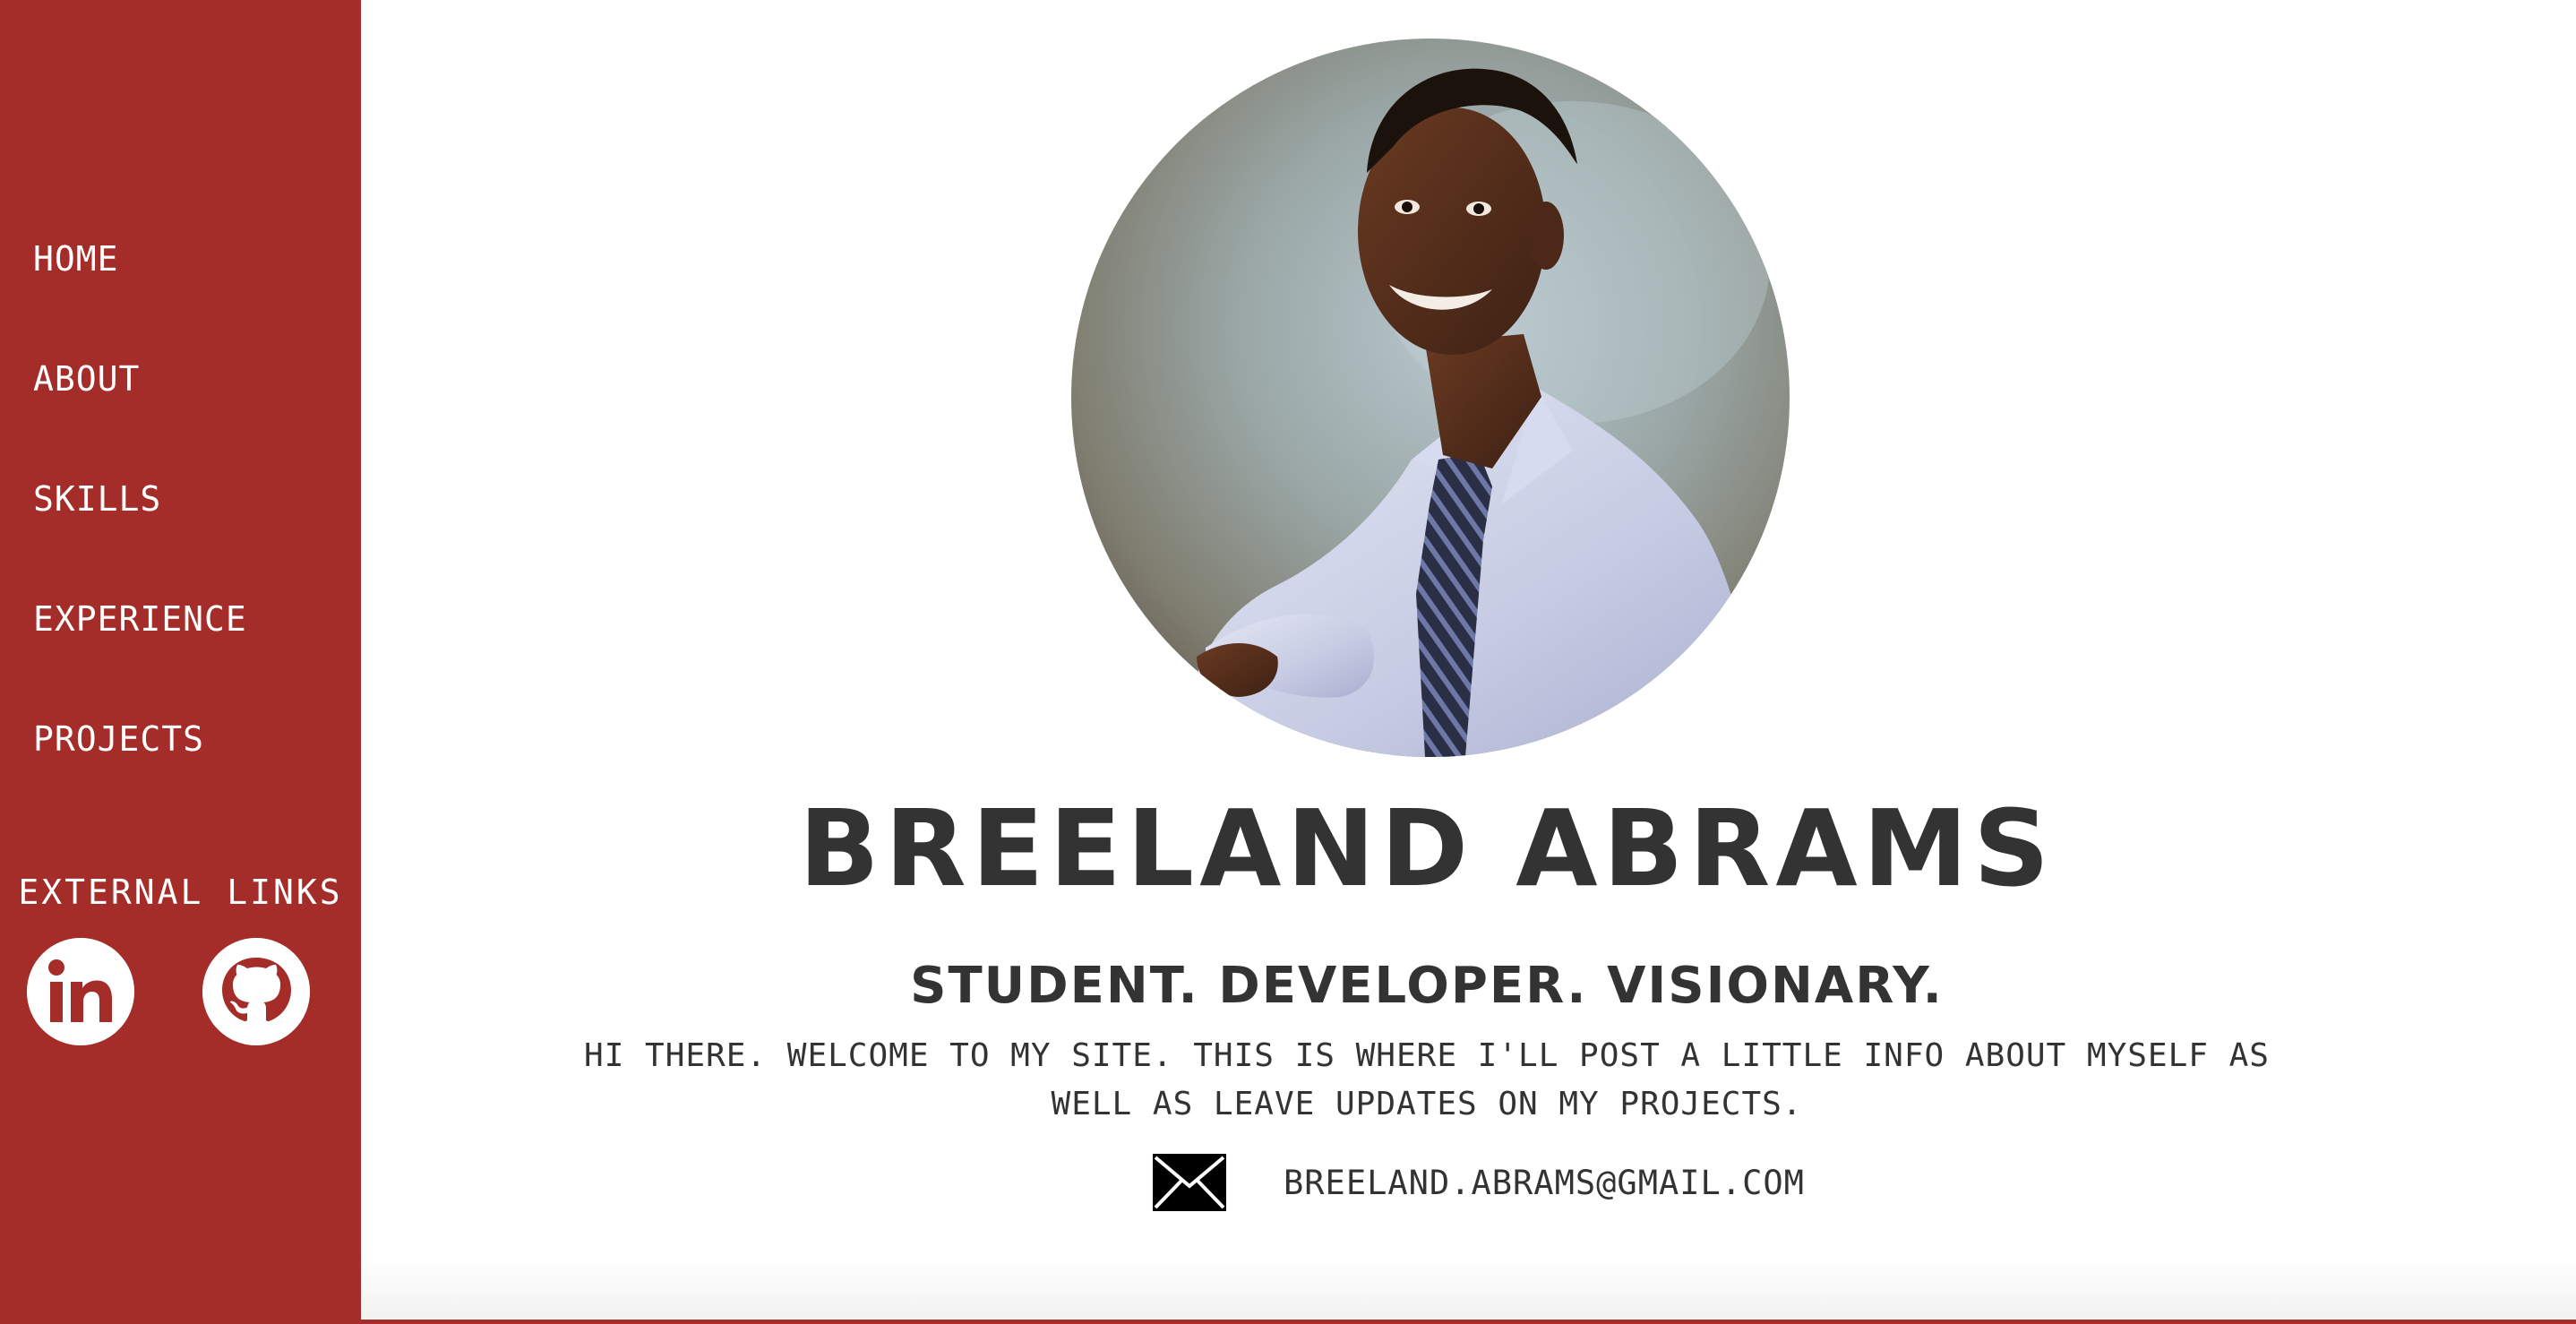 Image resolution: width=2576 pixels, height=1324 pixels. What do you see at coordinates (1427, 986) in the screenshot?
I see `hero-tagline: STUDENT. DEVELOPER. VISIONARY.` at bounding box center [1427, 986].